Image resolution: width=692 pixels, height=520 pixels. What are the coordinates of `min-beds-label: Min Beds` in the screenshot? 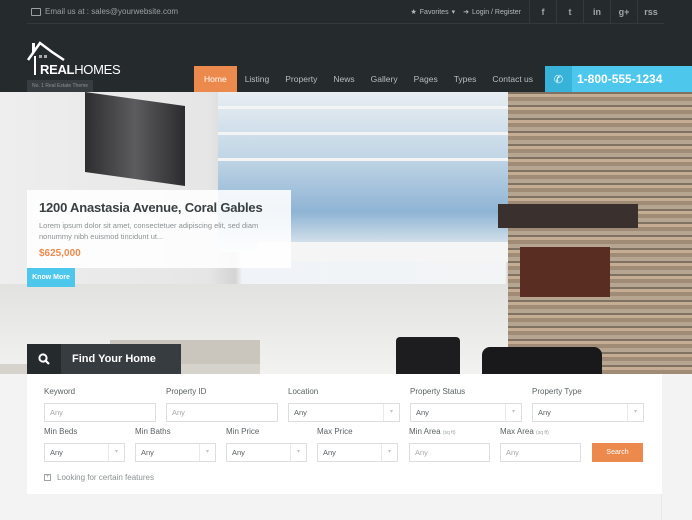 It's located at (61, 431).